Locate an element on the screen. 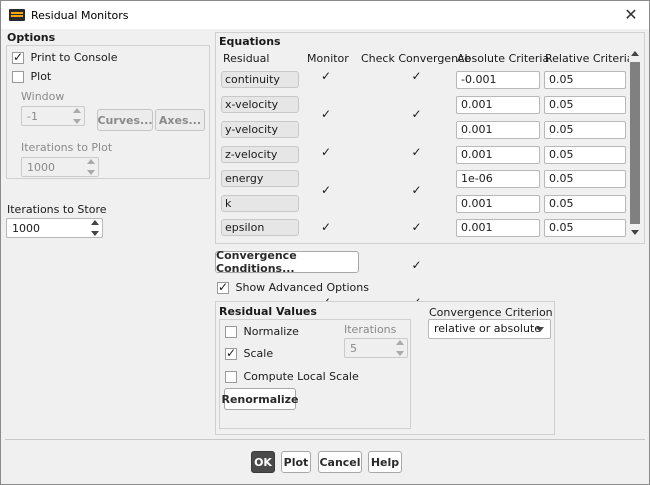  plot-checkbox: Plot is located at coordinates (31, 76).